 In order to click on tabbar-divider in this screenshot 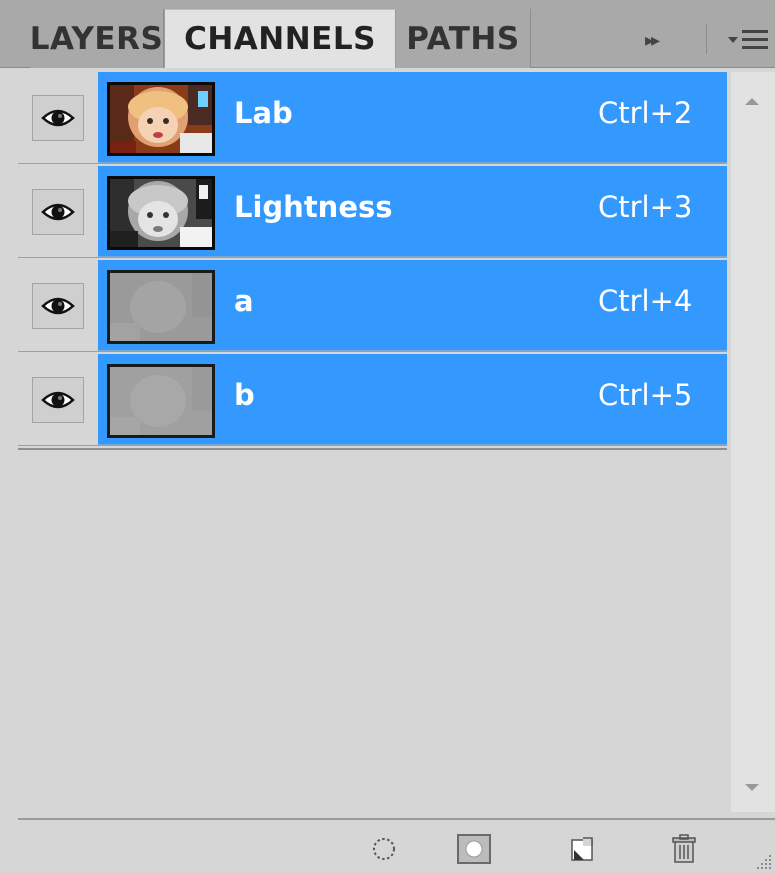, I will do `click(706, 39)`.